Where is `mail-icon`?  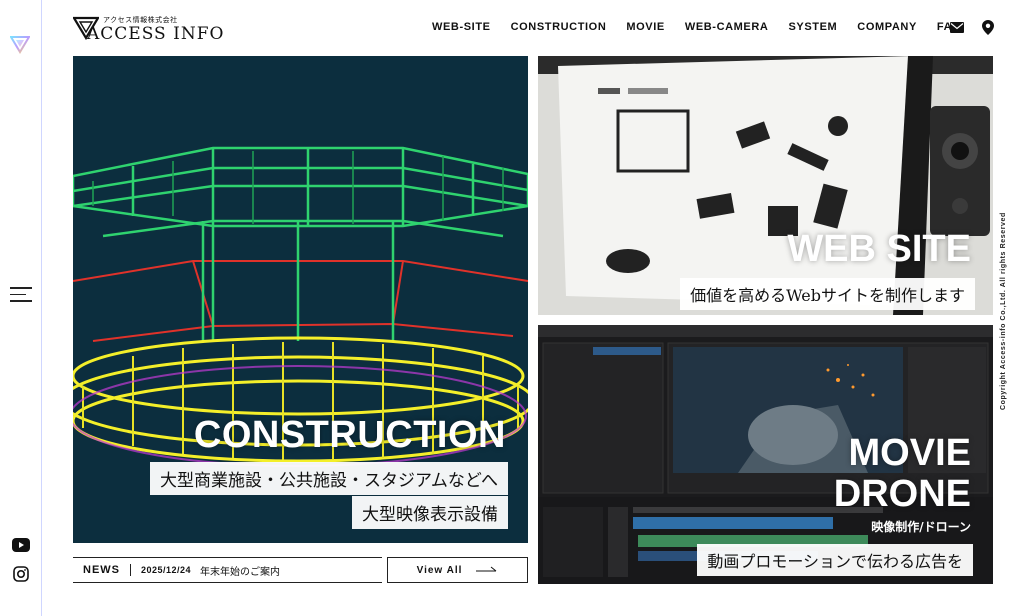 mail-icon is located at coordinates (957, 27).